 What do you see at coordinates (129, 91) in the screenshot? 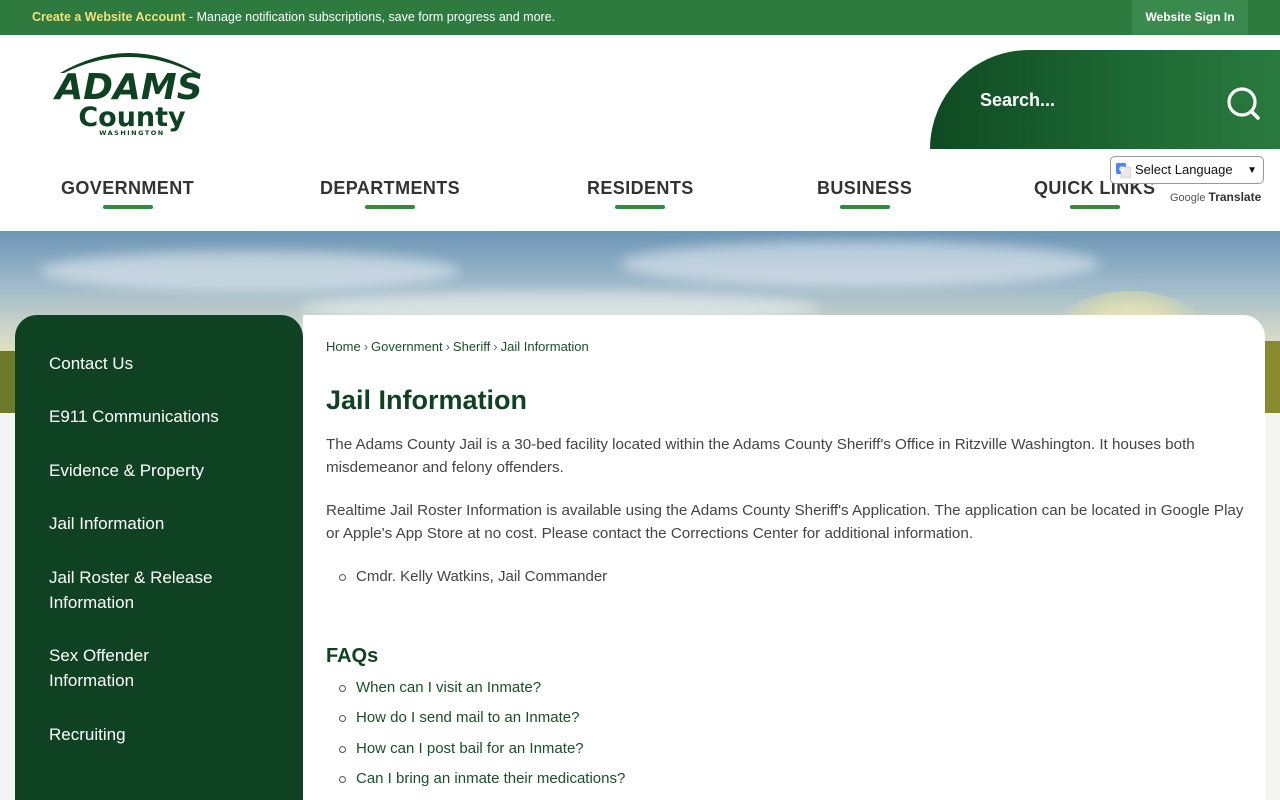
I see `adams-county-logo: ADAMS County WASHINGTON` at bounding box center [129, 91].